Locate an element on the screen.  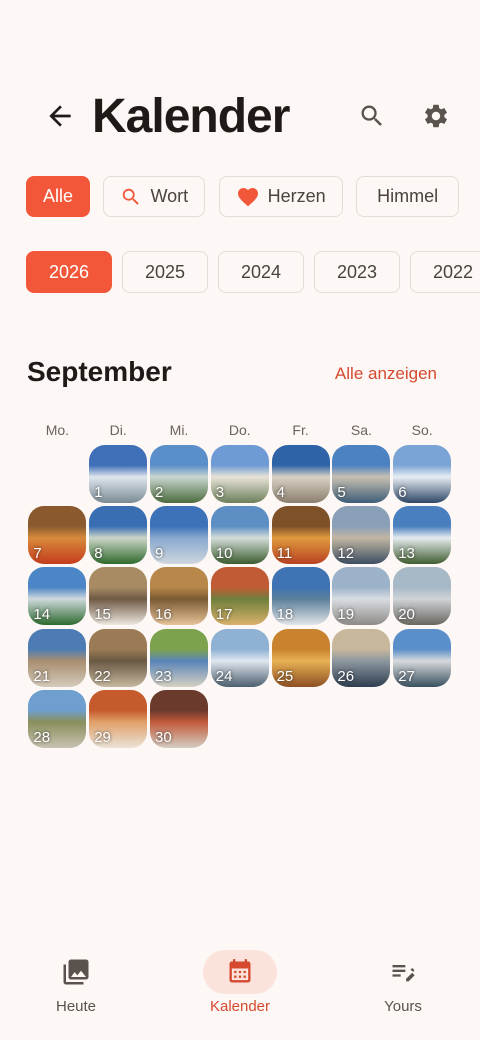
month-title: September is located at coordinates (99, 371).